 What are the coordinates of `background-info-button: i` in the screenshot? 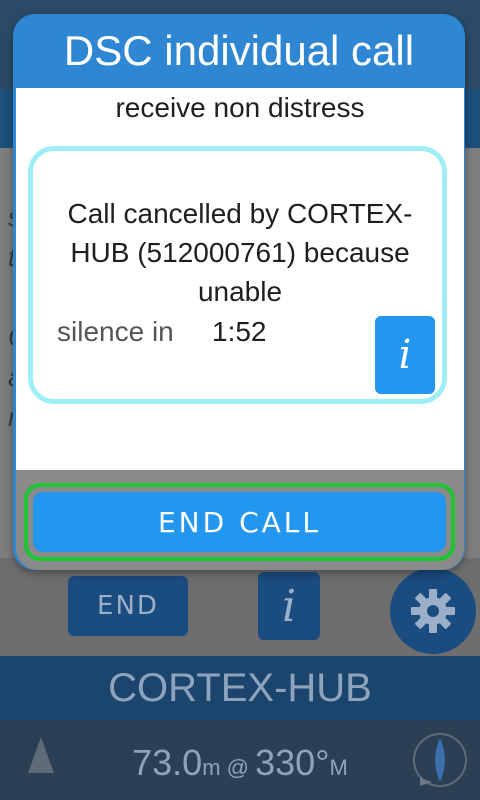 It's located at (289, 606).